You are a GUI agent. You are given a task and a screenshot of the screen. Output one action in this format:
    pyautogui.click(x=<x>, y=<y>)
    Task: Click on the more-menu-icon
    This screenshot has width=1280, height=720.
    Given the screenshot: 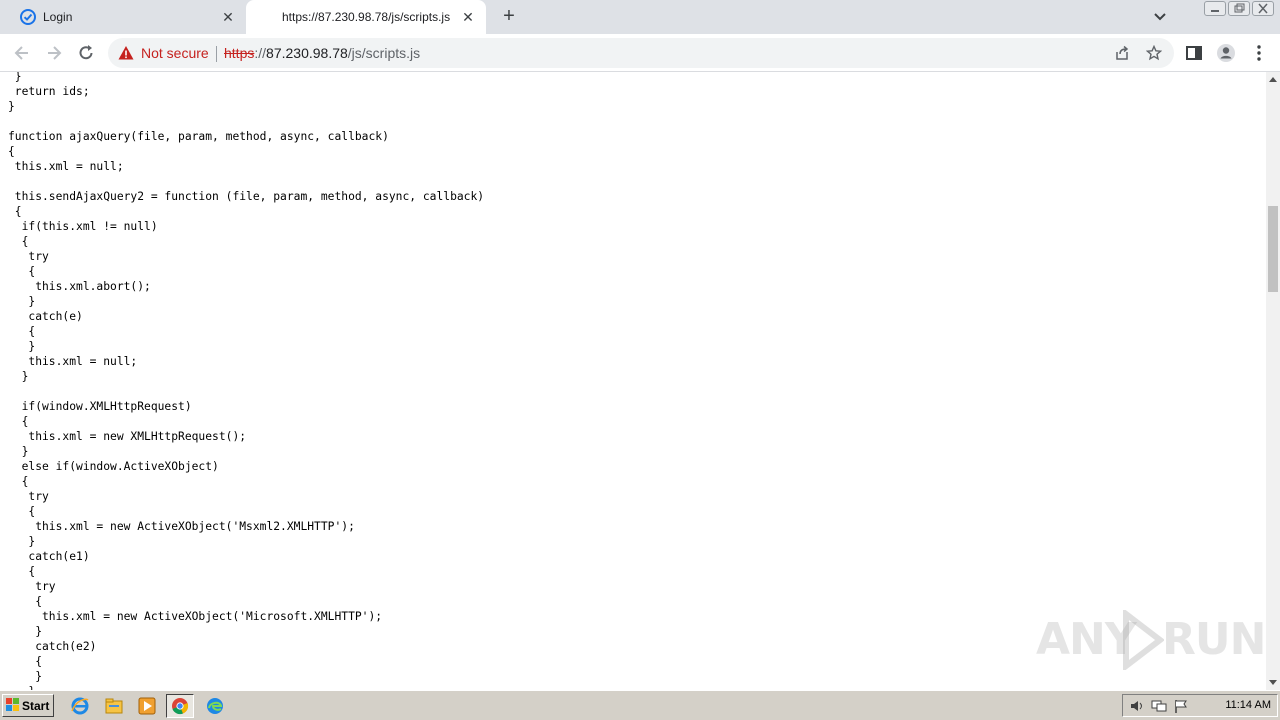 What is the action you would take?
    pyautogui.click(x=1259, y=53)
    